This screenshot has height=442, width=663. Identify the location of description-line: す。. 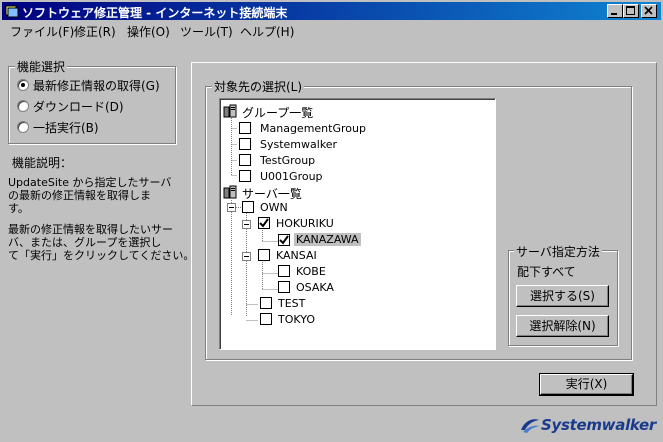
(18, 208).